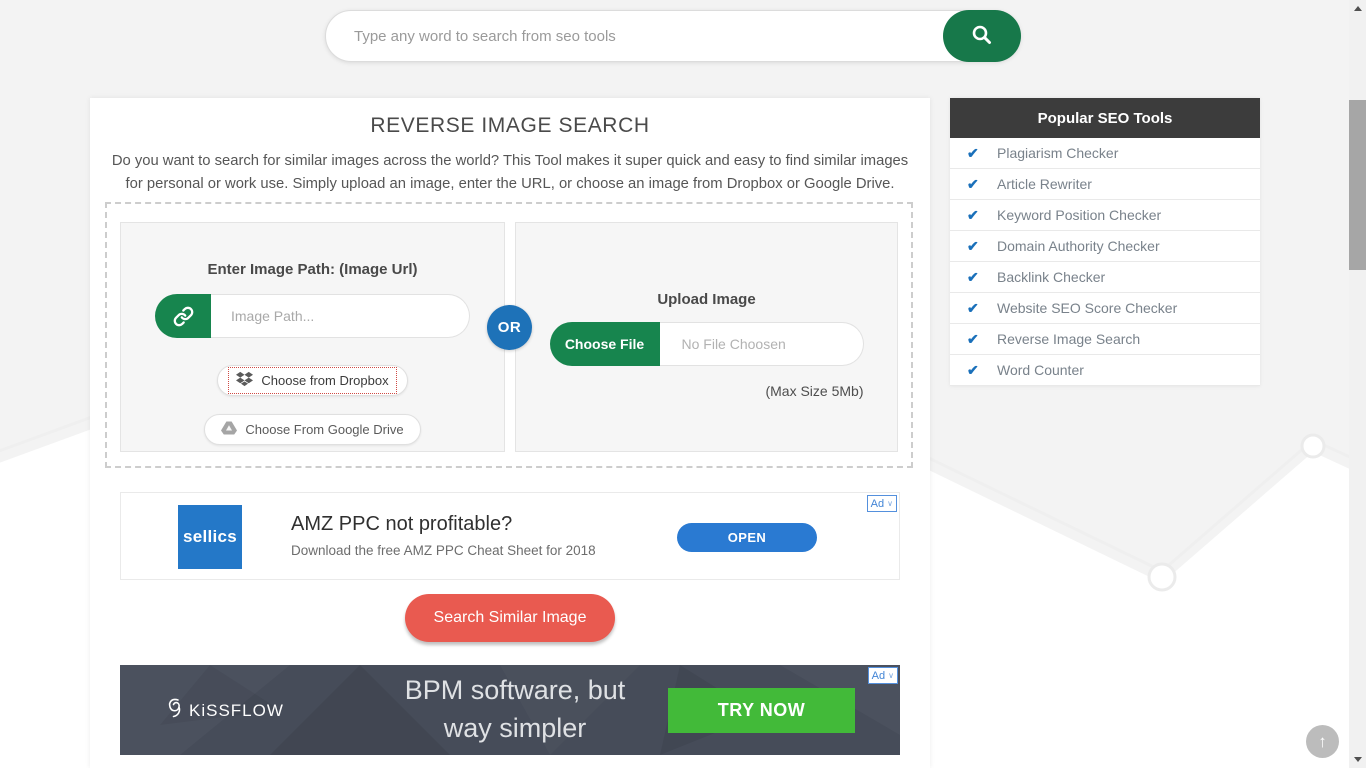 The width and height of the screenshot is (1366, 768). Describe the element at coordinates (175, 710) in the screenshot. I see `kissflow-loop-icon` at that location.